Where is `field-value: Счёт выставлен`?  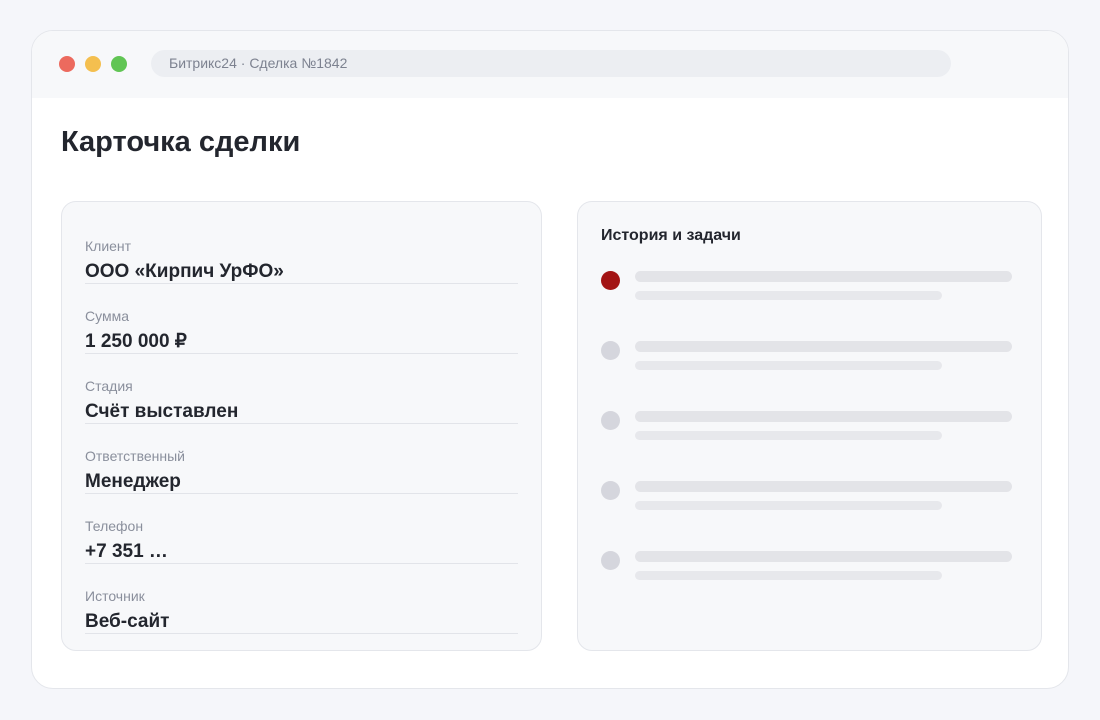
field-value: Счёт выставлен is located at coordinates (162, 411).